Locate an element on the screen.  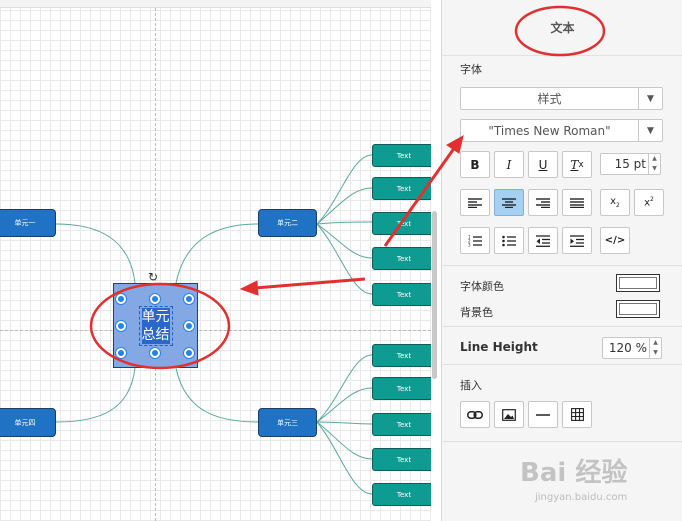
node-unit-1: 单元一 is located at coordinates (28, 223).